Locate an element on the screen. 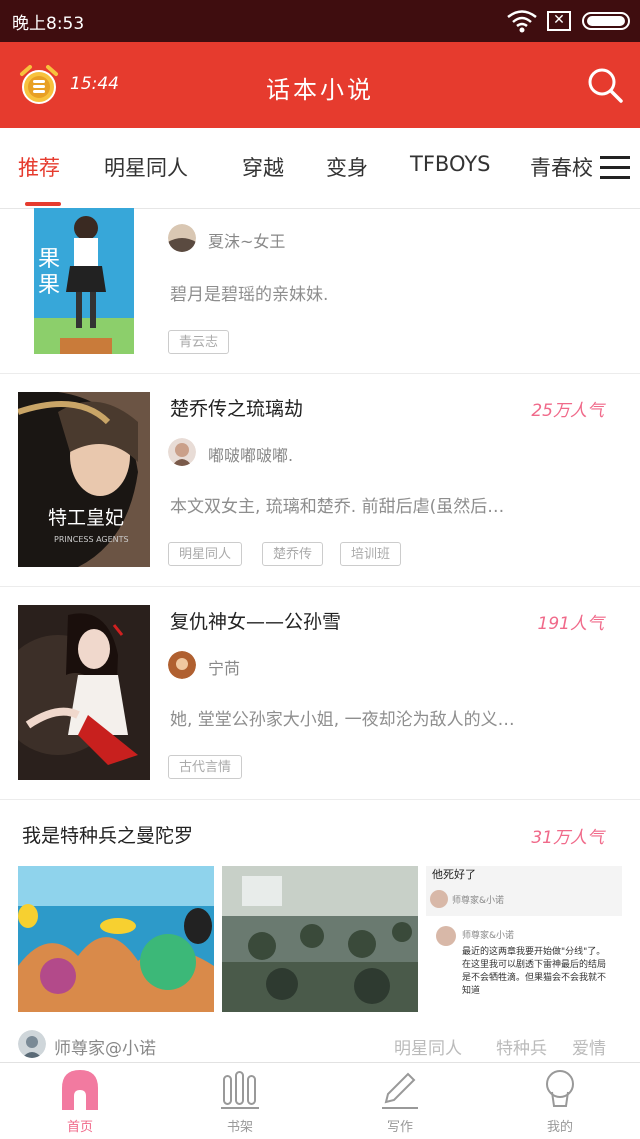  nav-home-label: 首页 is located at coordinates (80, 1125).